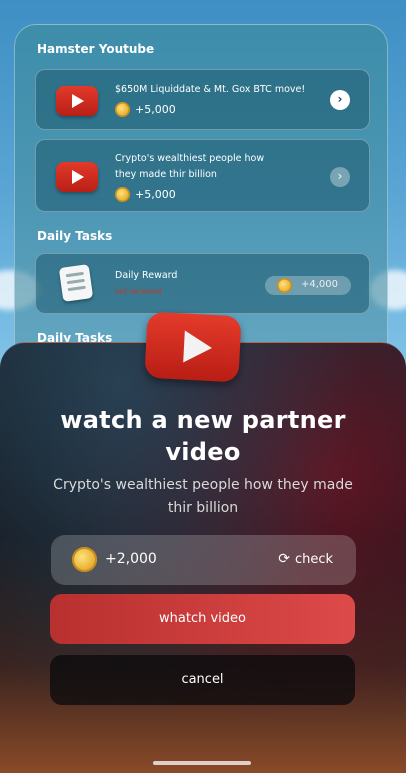  I want to click on reward-bar: +2,000 ⟳ check, so click(203, 560).